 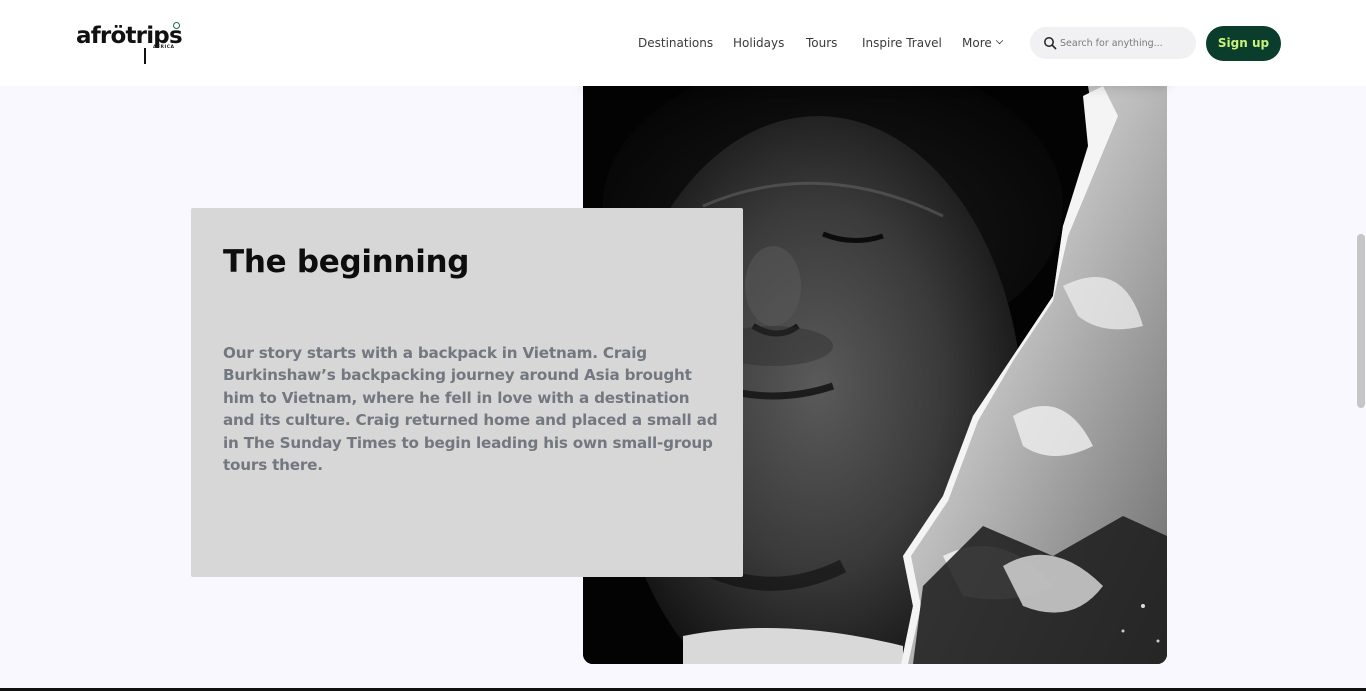 I want to click on story-title: The beginning, so click(x=346, y=262).